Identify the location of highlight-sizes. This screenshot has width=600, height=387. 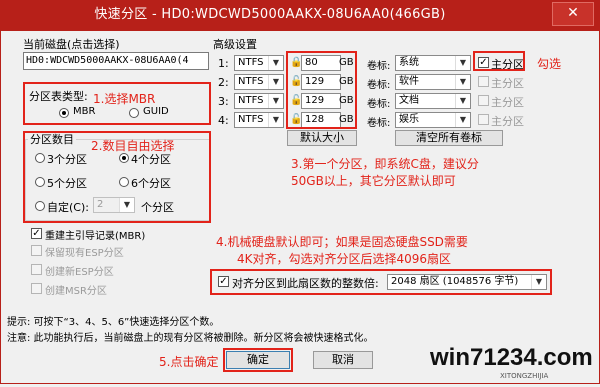
(321, 90).